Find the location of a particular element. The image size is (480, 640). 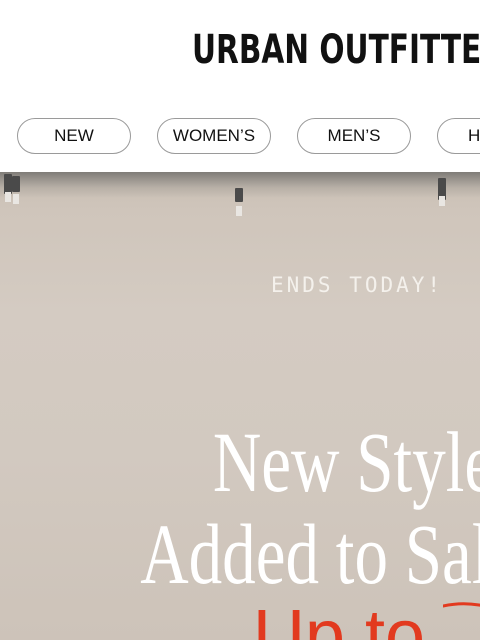

hero-headline-line2: Added to Sale is located at coordinates (309, 554).